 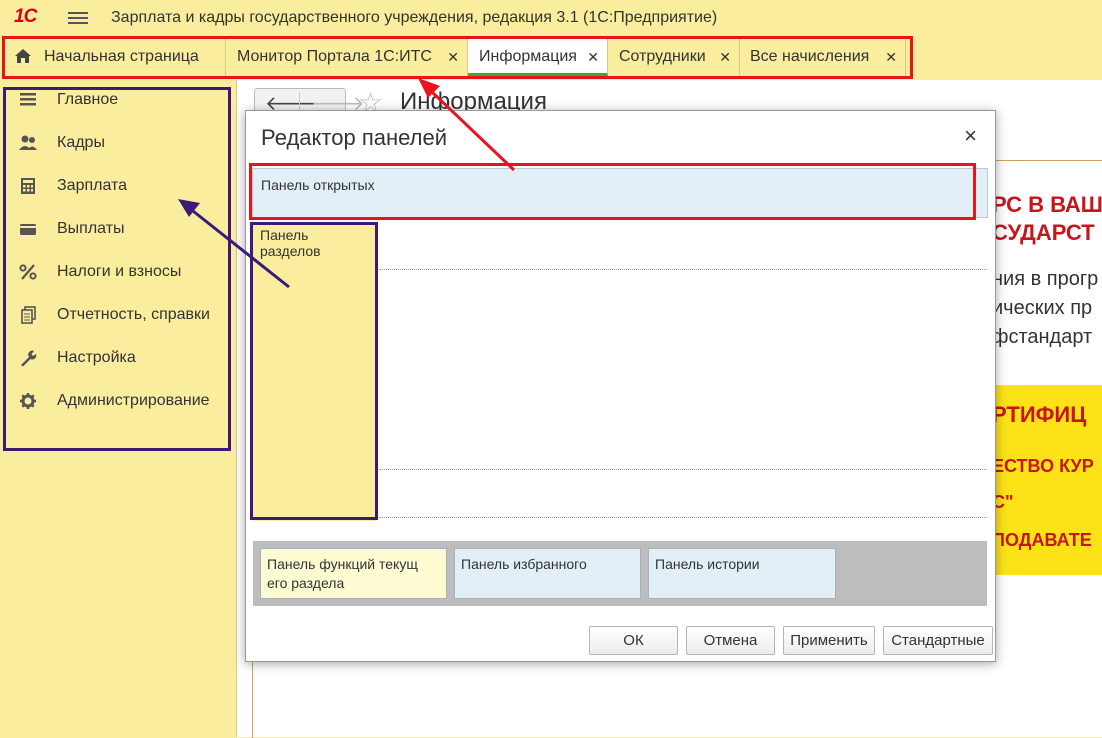 I want to click on banner-line: С", so click(x=1003, y=502).